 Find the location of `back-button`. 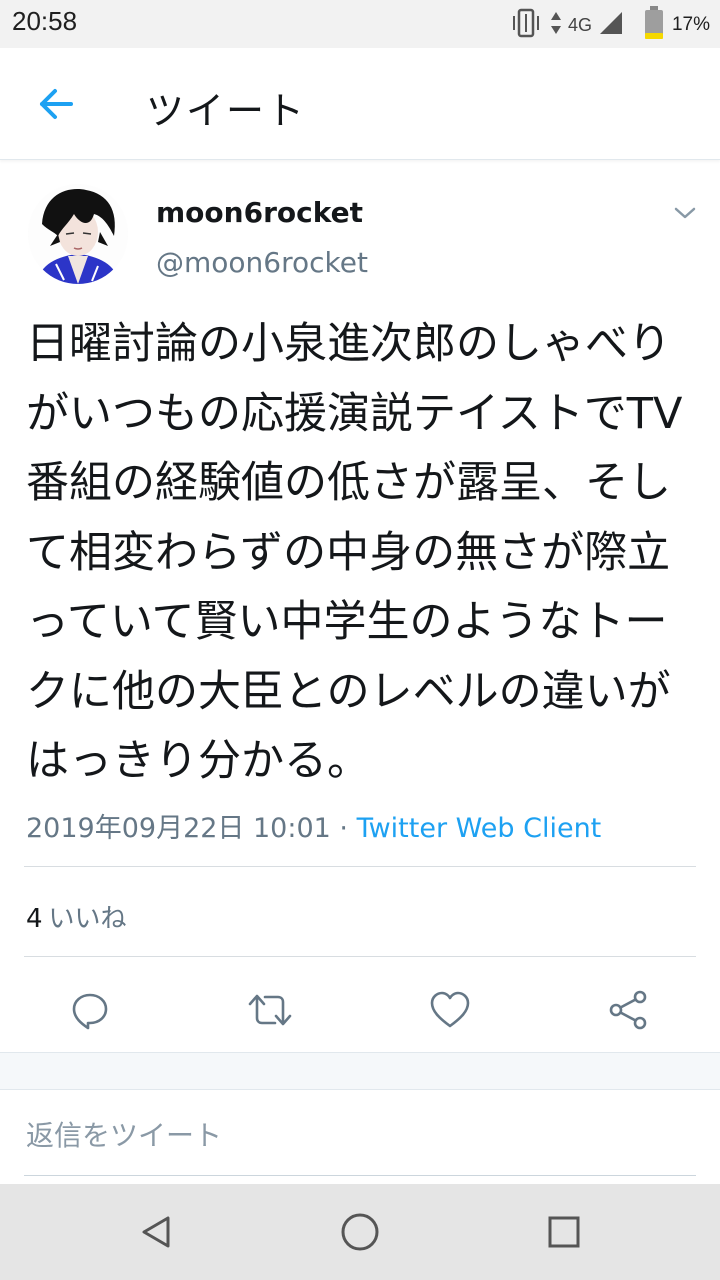

back-button is located at coordinates (56, 106).